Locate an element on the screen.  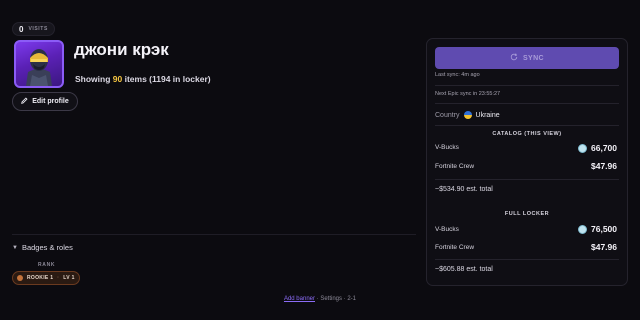
items-count: 90 is located at coordinates (117, 79).